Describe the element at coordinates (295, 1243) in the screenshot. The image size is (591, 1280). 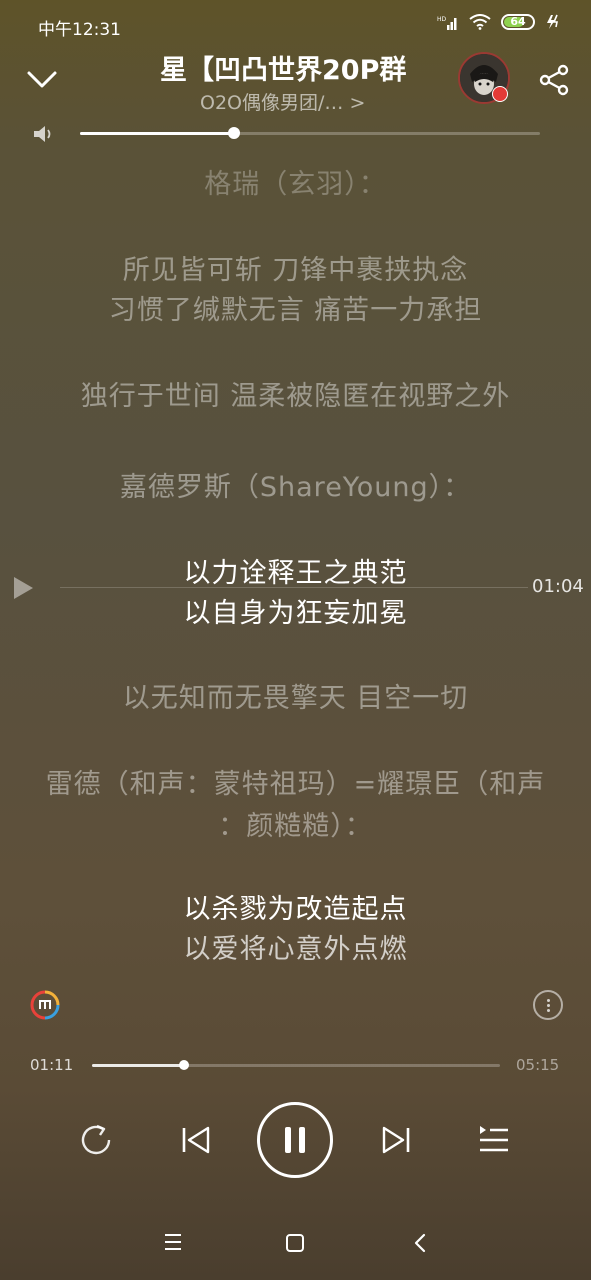
I see `home-icon` at that location.